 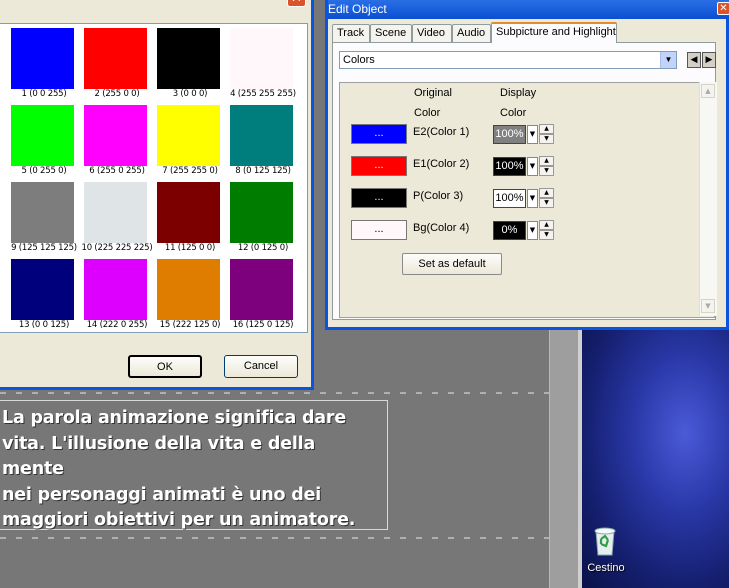 What do you see at coordinates (263, 94) in the screenshot?
I see `swatch-label: 4 (255 255 255)` at bounding box center [263, 94].